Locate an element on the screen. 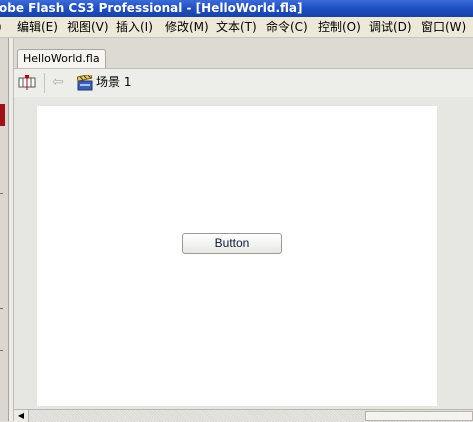 The height and width of the screenshot is (422, 473). menu-view: 视图(V) is located at coordinates (88, 27).